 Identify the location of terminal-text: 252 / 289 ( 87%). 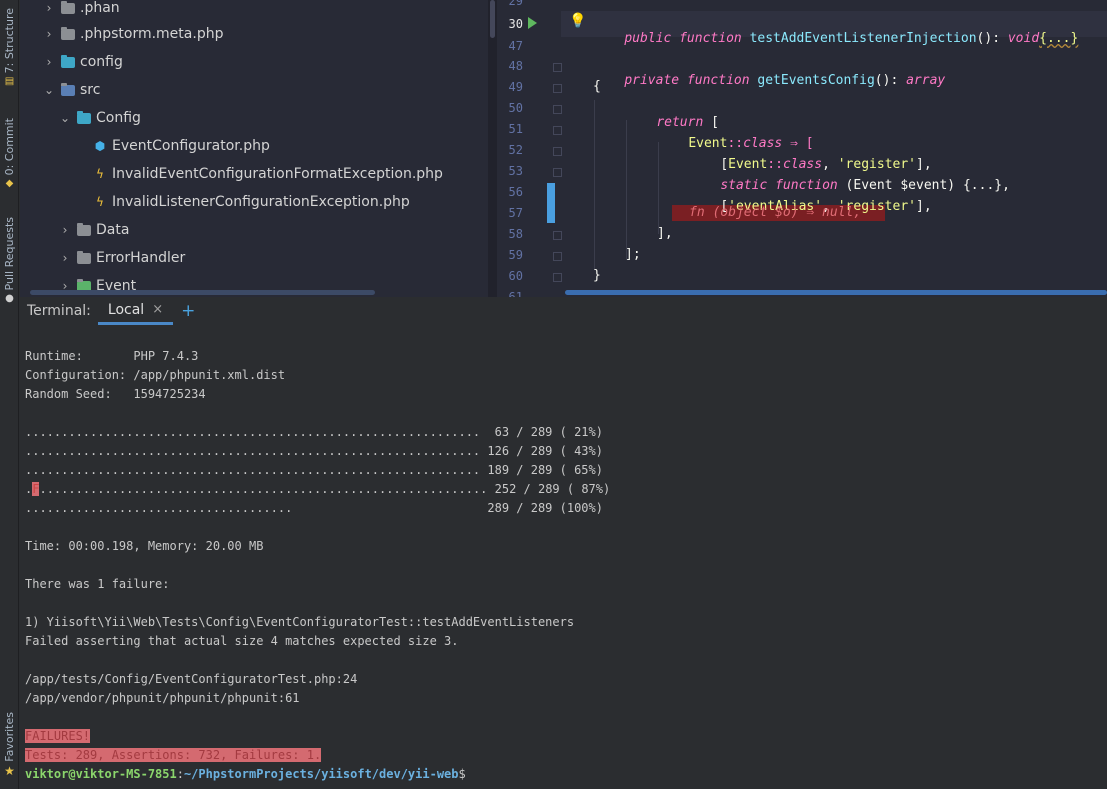
(549, 489).